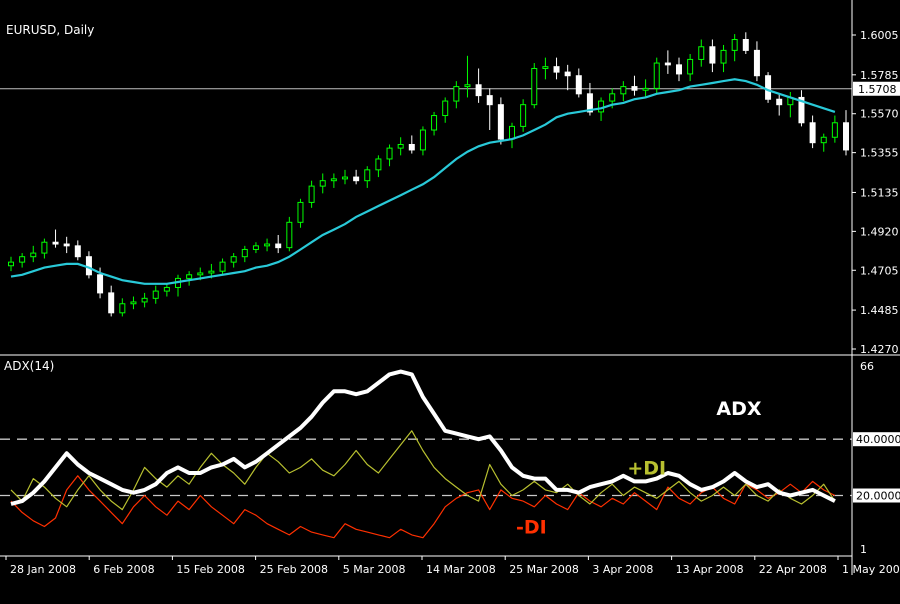 Image resolution: width=900 pixels, height=604 pixels. What do you see at coordinates (210, 569) in the screenshot?
I see `x-axis-tick-label: 15 Feb 2008` at bounding box center [210, 569].